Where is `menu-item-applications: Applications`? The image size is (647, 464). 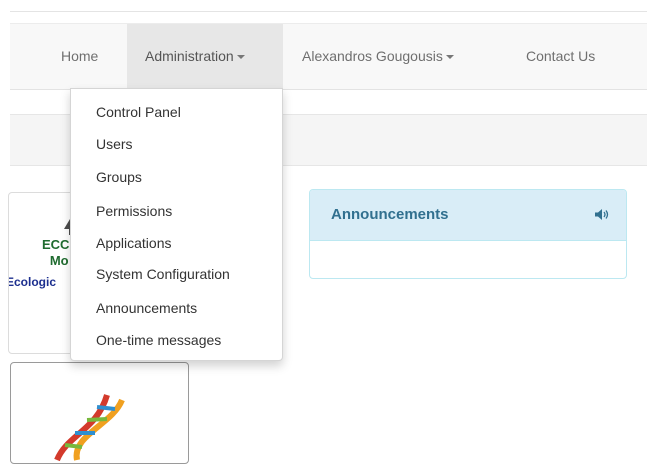
menu-item-applications: Applications is located at coordinates (134, 243).